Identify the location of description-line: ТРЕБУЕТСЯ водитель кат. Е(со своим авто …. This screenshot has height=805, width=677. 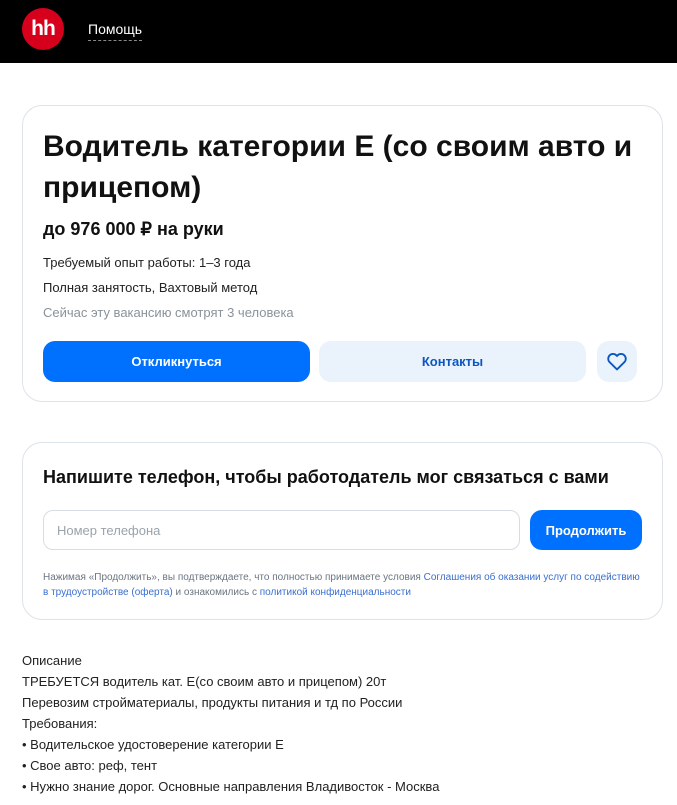
(204, 681).